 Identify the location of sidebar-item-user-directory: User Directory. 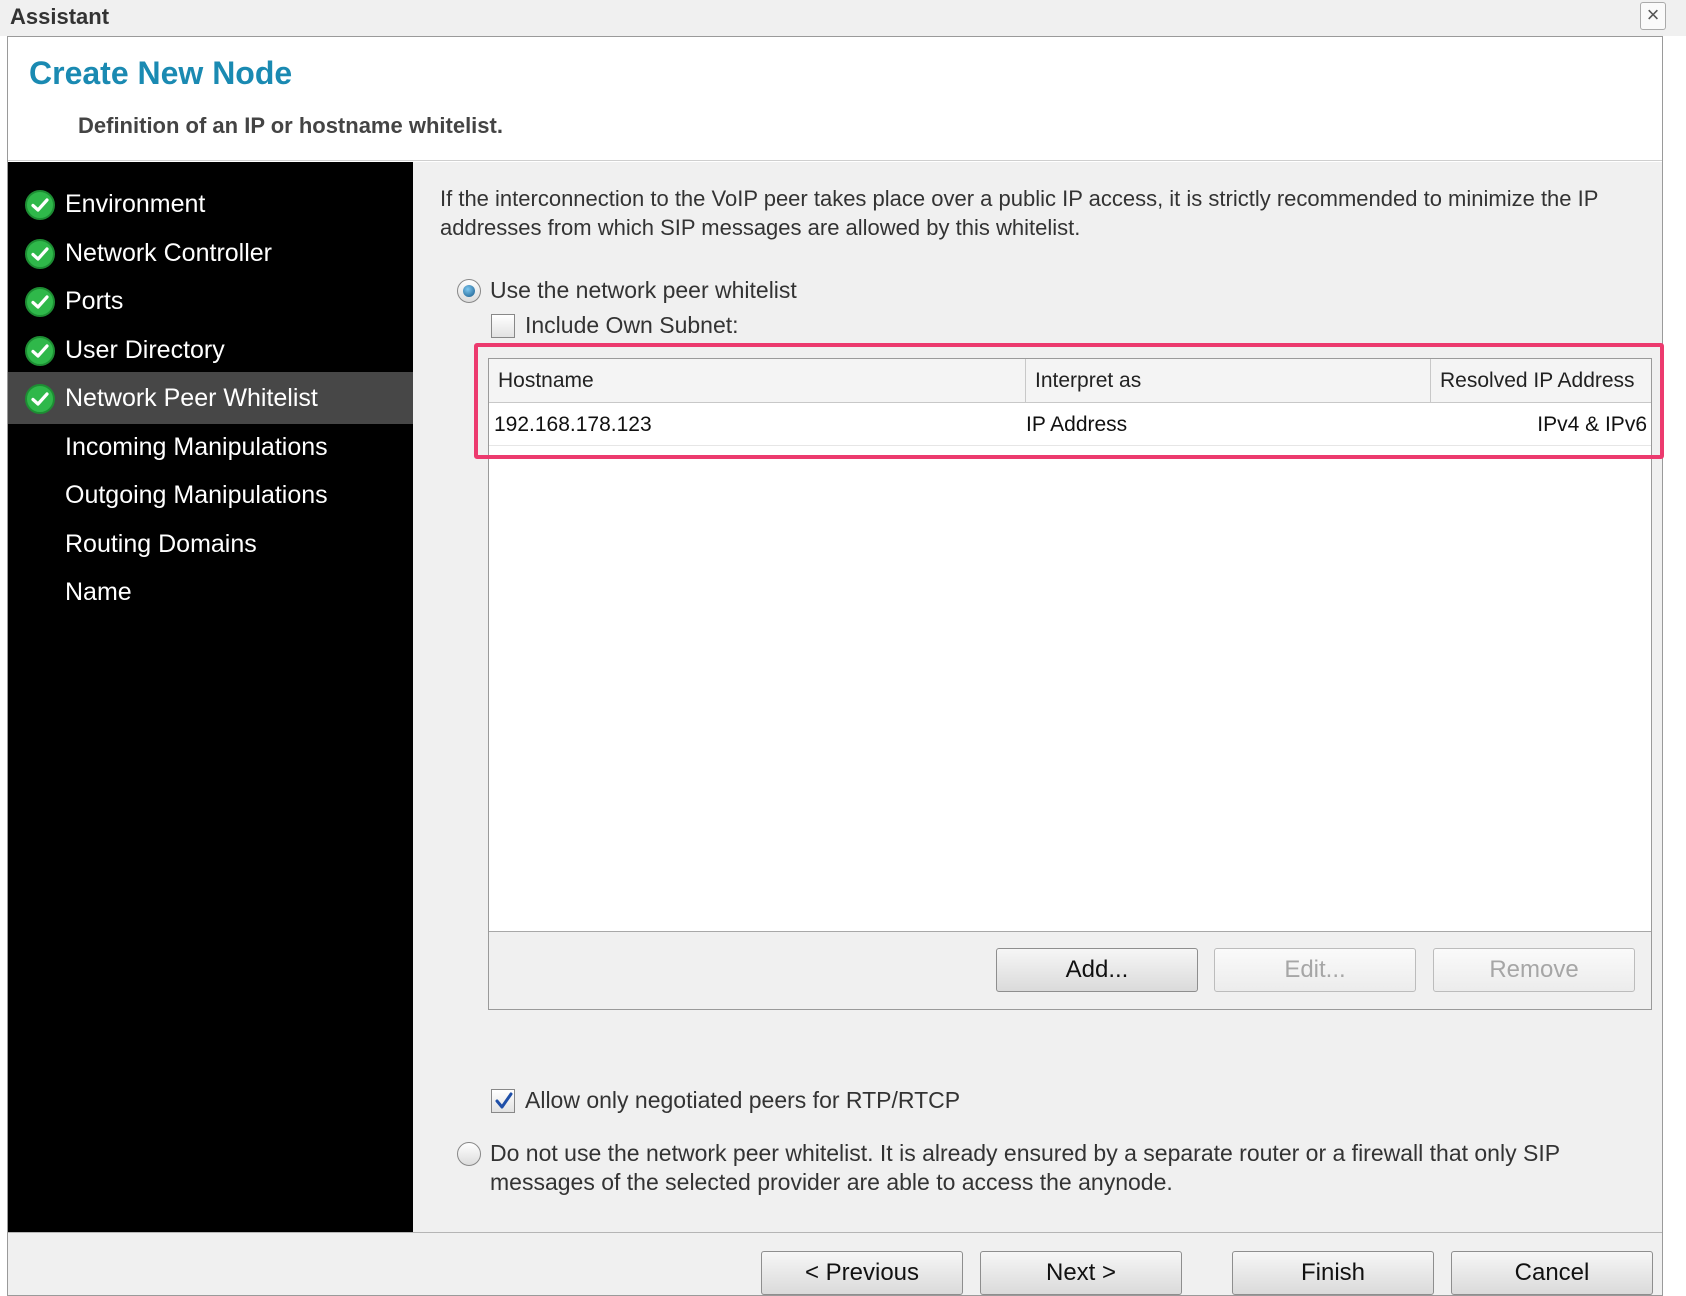
(210, 350).